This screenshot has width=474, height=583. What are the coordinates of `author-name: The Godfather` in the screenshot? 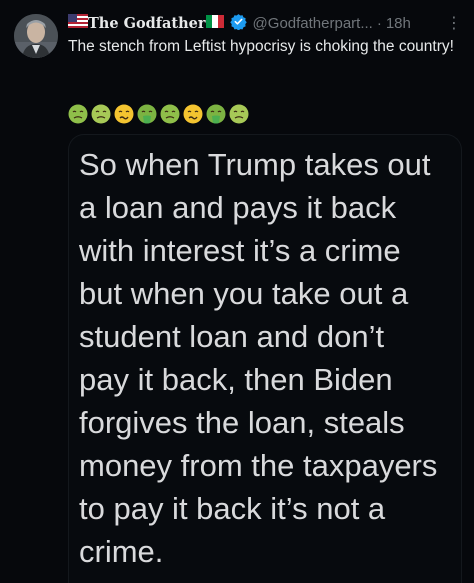 It's located at (147, 23).